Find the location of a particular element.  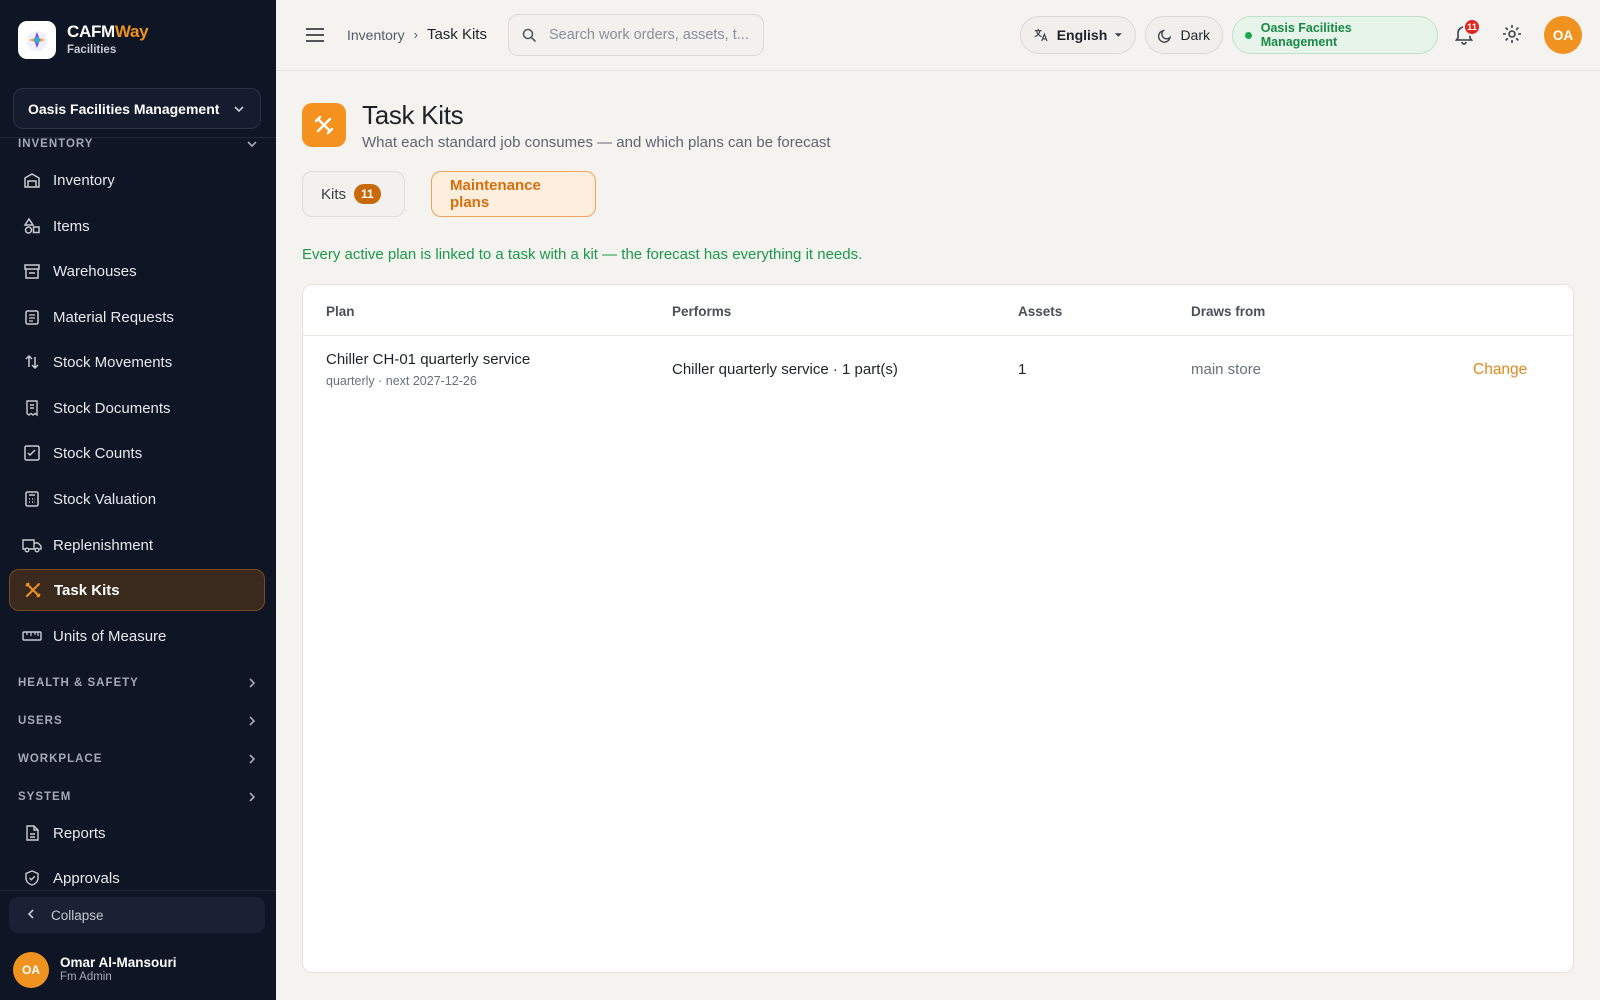

org-status-badge: Oasis Facilities Management is located at coordinates (1335, 35).